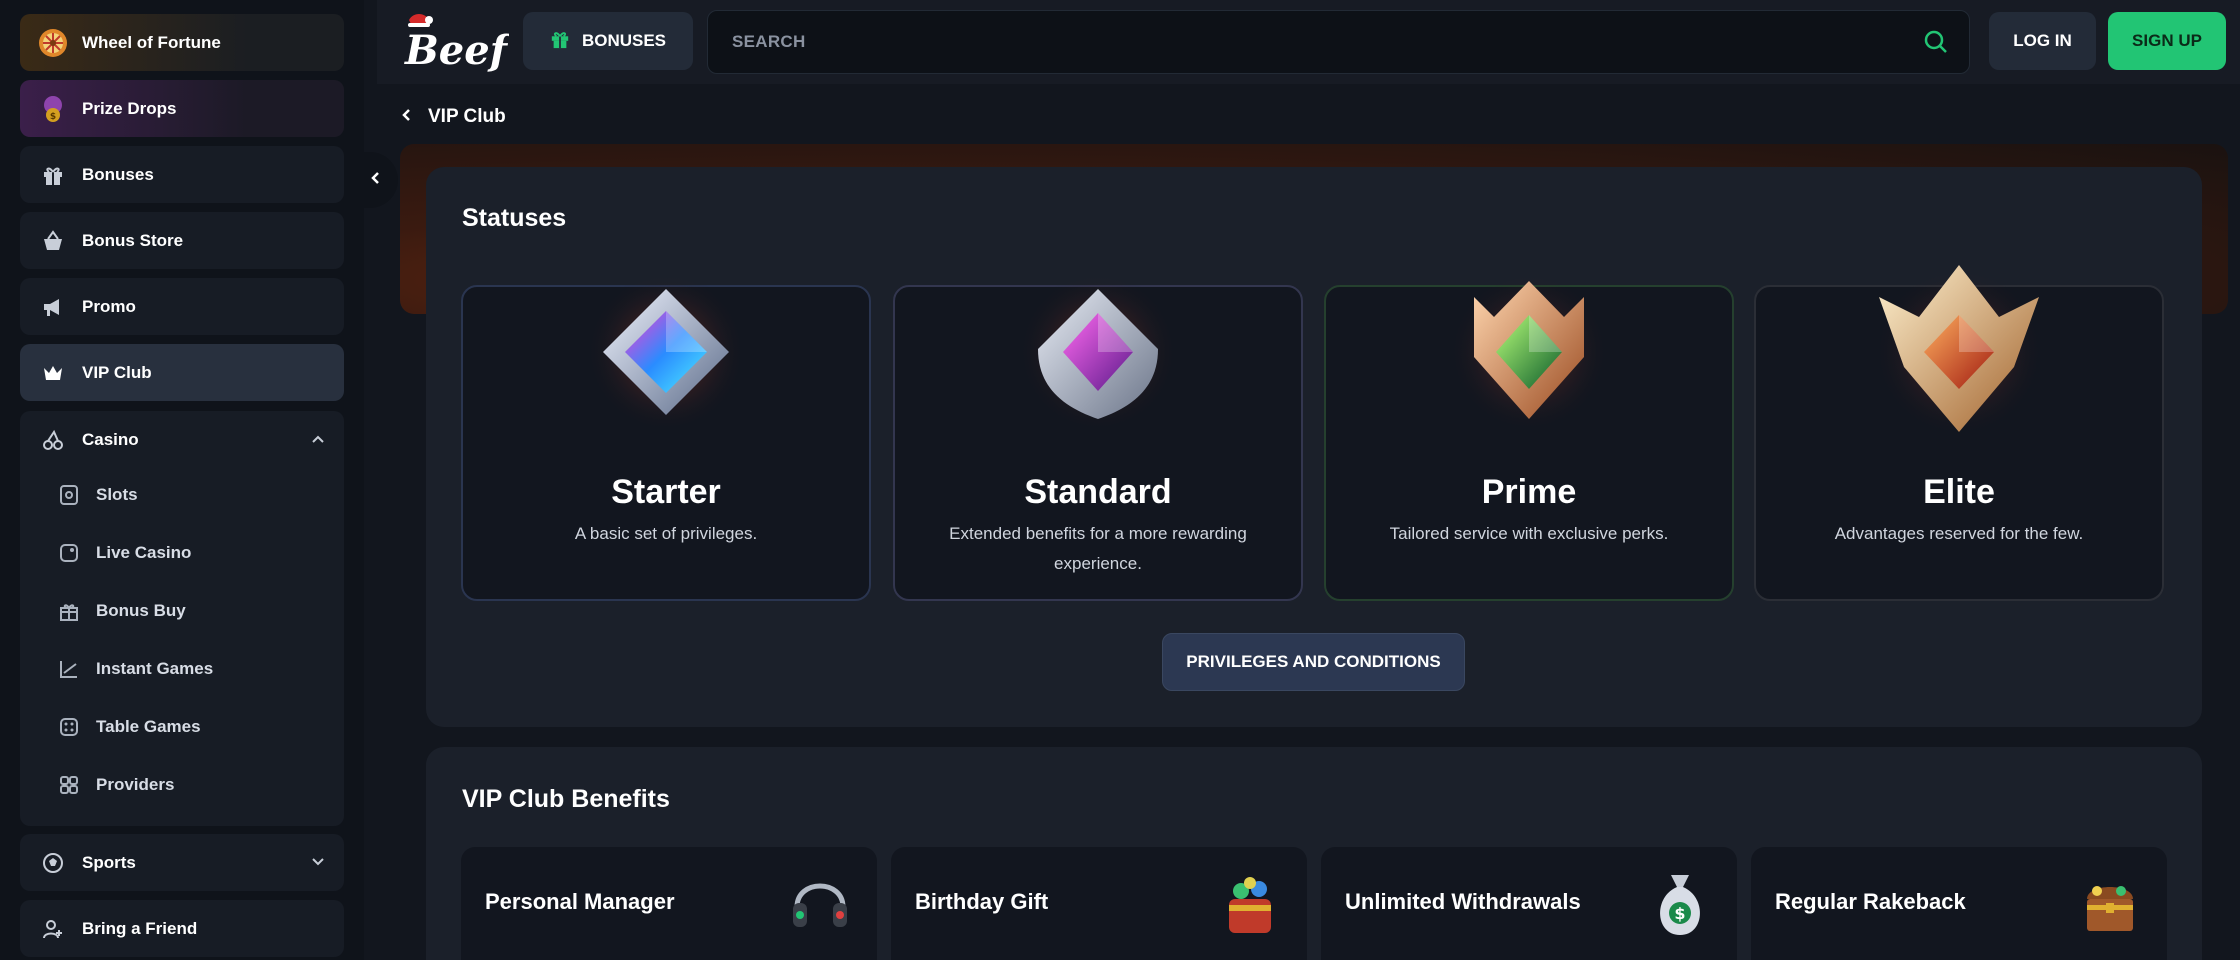 Image resolution: width=2240 pixels, height=960 pixels. I want to click on chart-icon, so click(69, 669).